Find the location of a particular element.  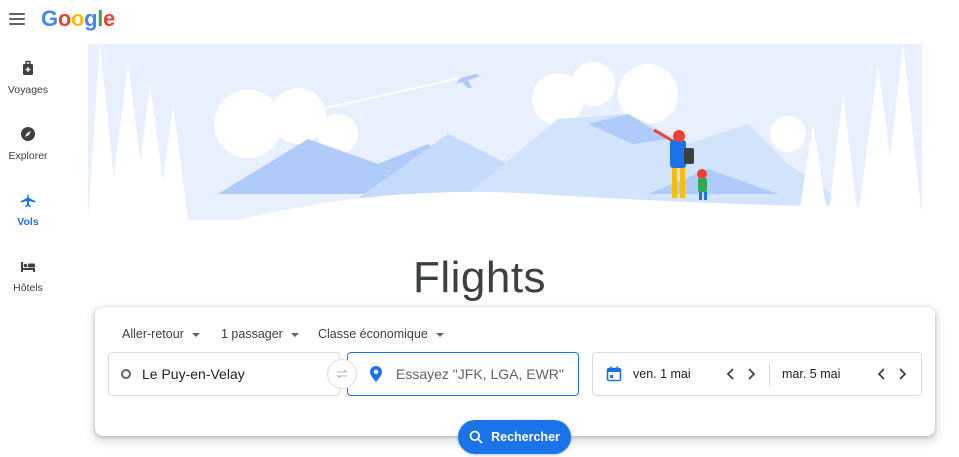

trip-type-dropdown: Aller-retour is located at coordinates (161, 334).